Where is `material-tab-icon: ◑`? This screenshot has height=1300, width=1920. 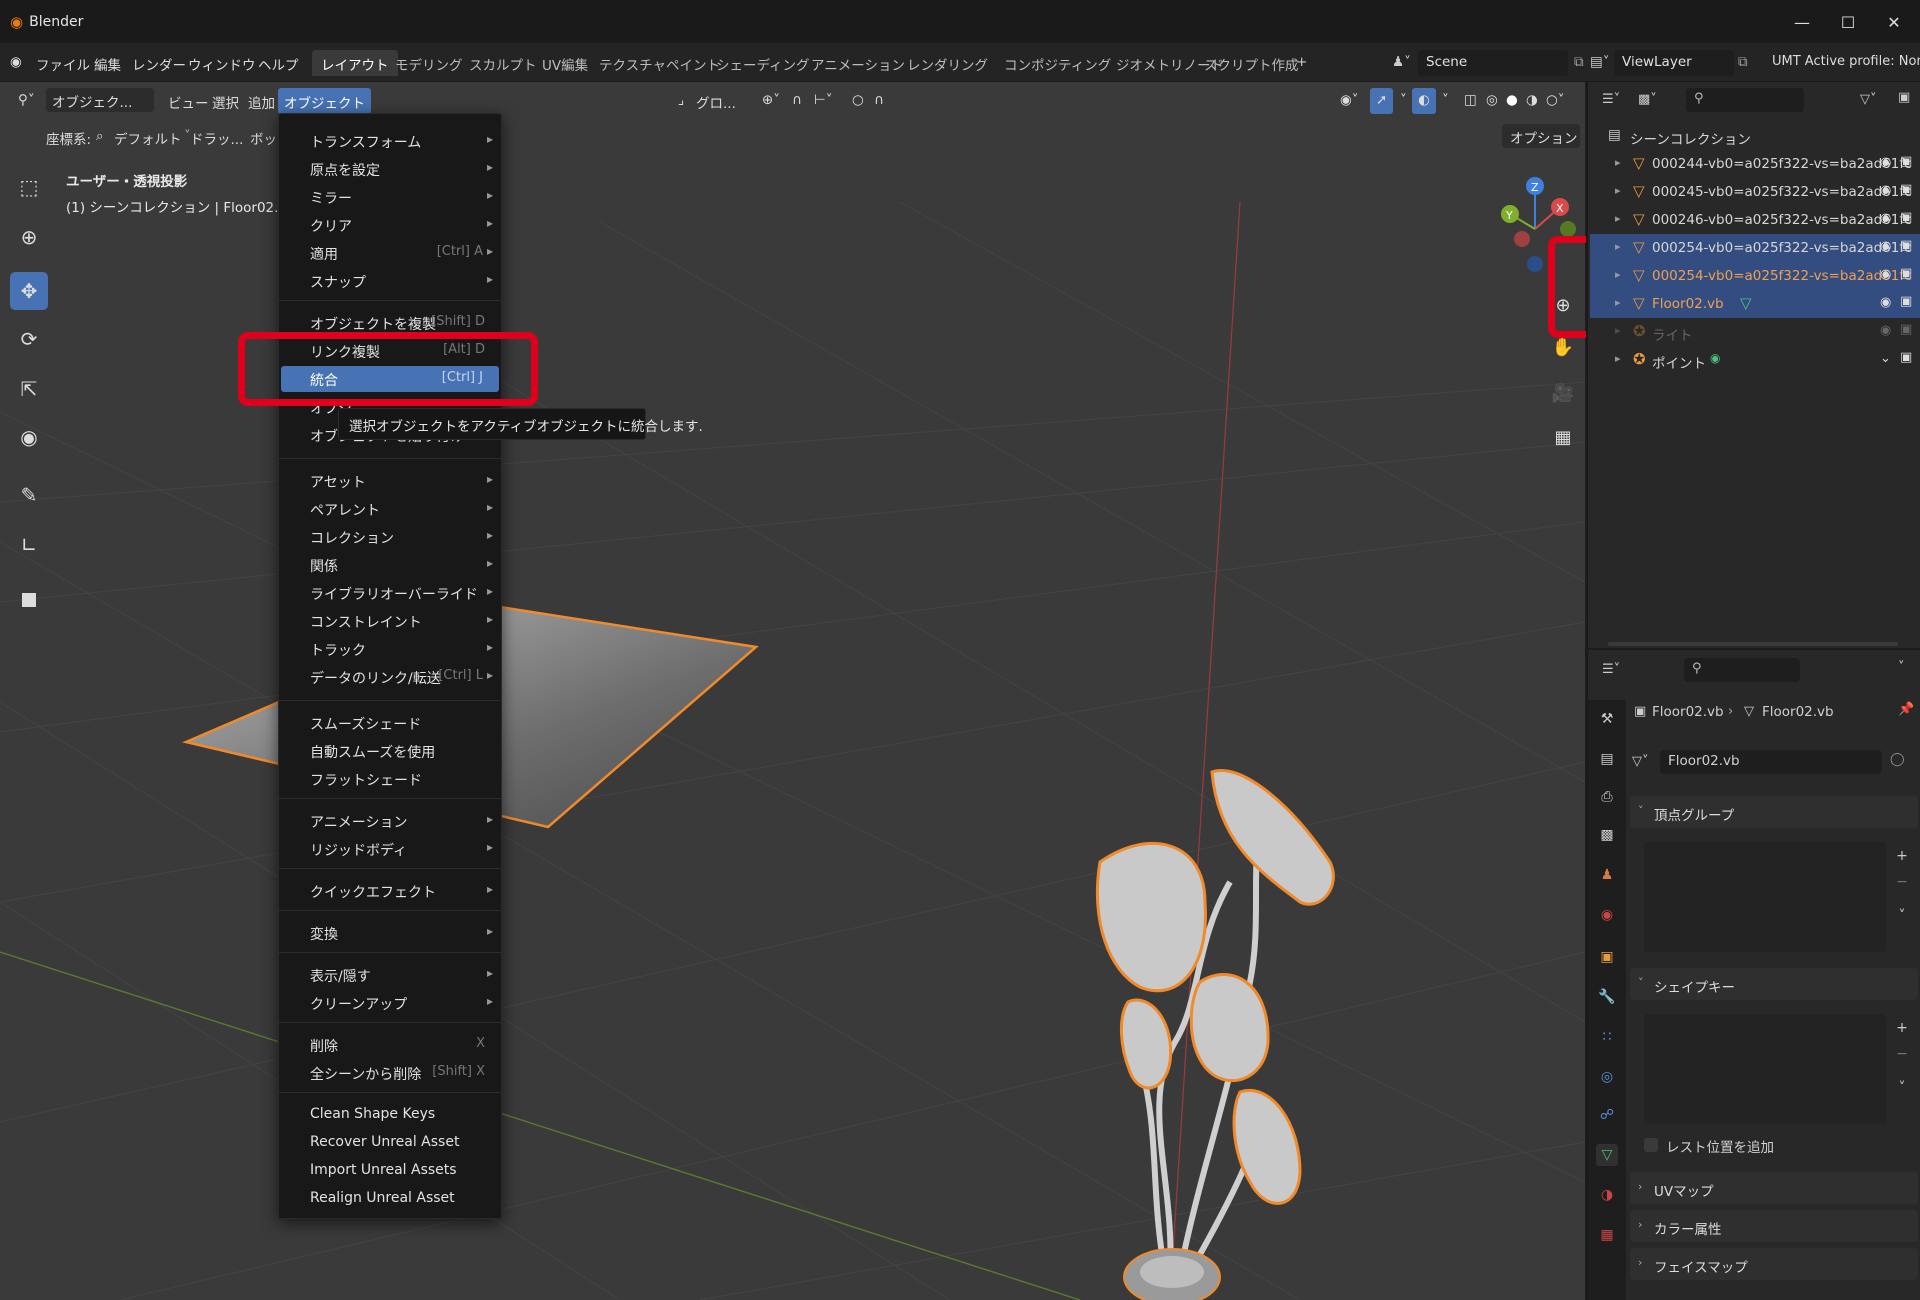
material-tab-icon: ◑ is located at coordinates (1607, 1195).